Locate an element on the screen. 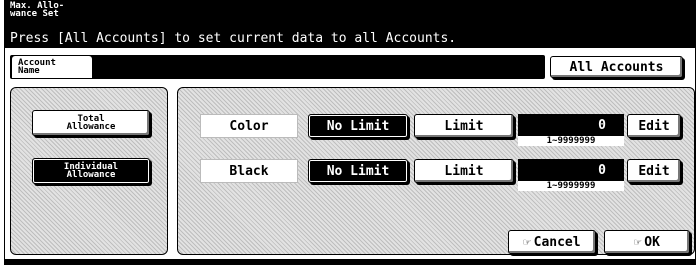  color-limit-value: 0 is located at coordinates (571, 125).